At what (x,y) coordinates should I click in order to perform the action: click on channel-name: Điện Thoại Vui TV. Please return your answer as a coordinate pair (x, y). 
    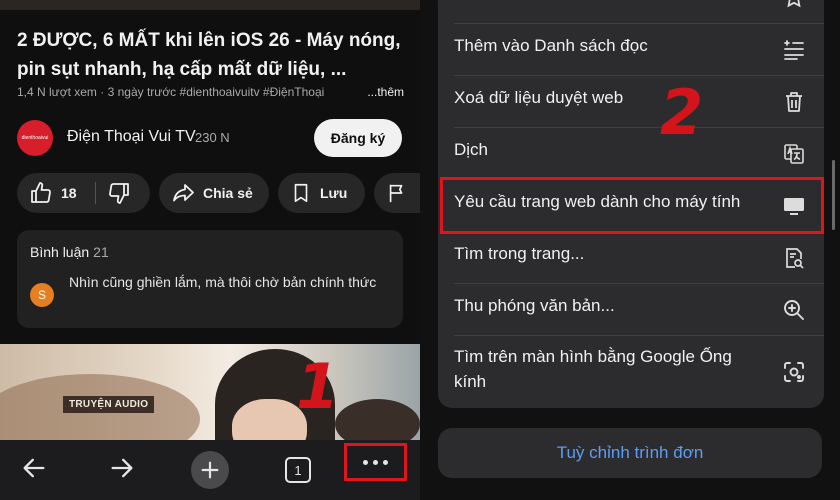
    Looking at the image, I should click on (131, 137).